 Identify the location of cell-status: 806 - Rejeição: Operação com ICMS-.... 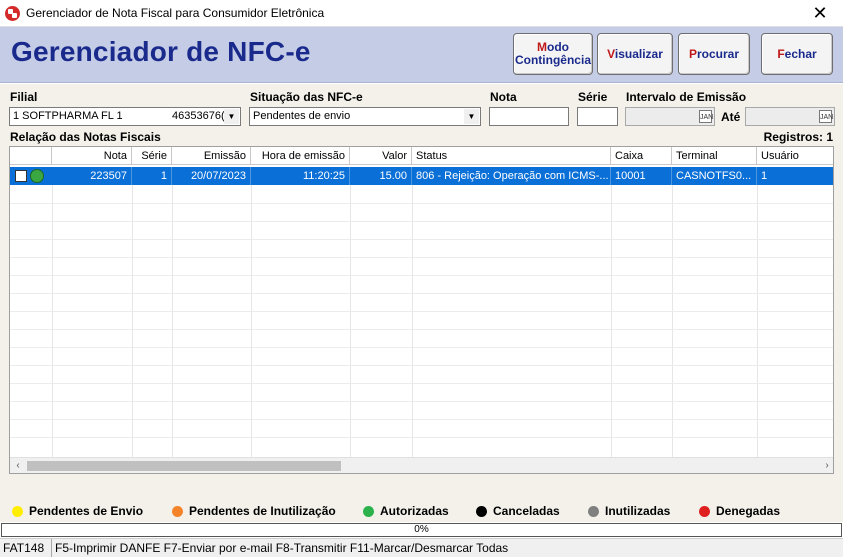
(511, 176).